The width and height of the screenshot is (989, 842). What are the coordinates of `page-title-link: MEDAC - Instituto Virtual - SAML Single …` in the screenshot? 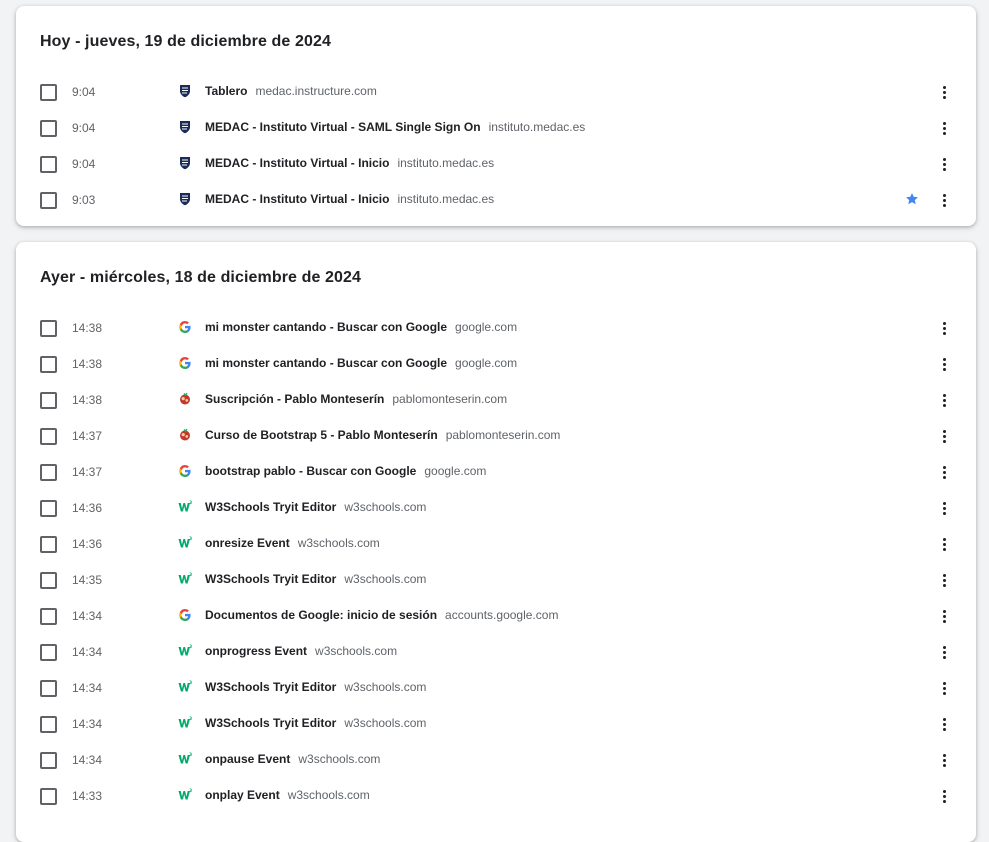 It's located at (343, 127).